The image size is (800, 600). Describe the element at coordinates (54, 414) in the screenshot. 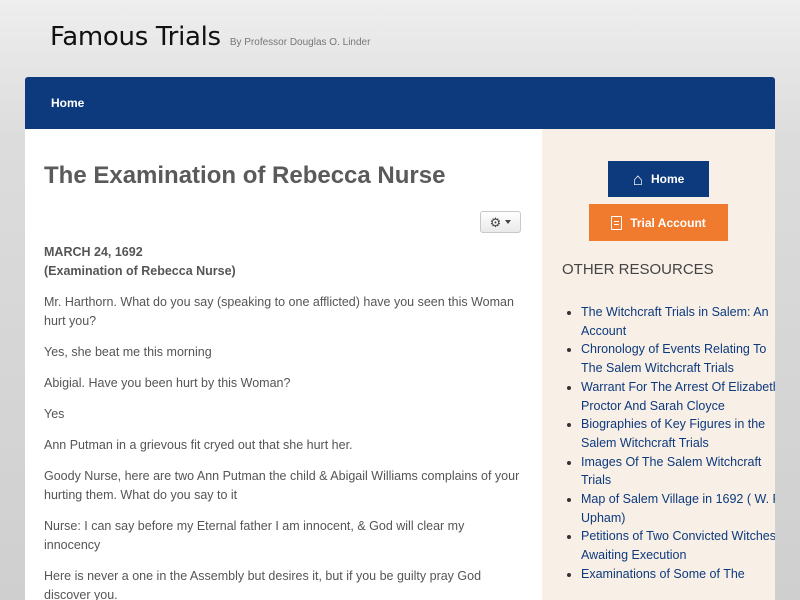

I see `article-paragraph: Yes` at that location.